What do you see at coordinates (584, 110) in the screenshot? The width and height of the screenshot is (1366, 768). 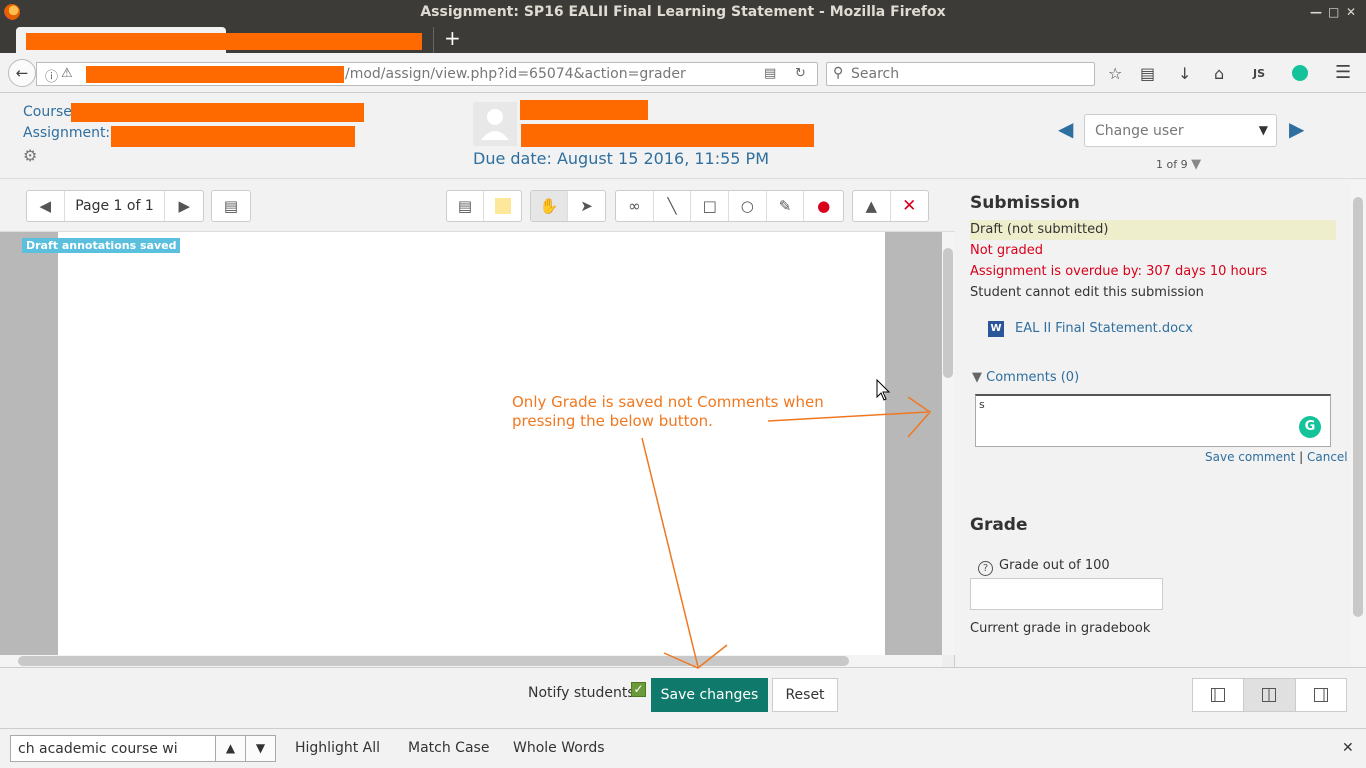 I see `redacted-student-name` at bounding box center [584, 110].